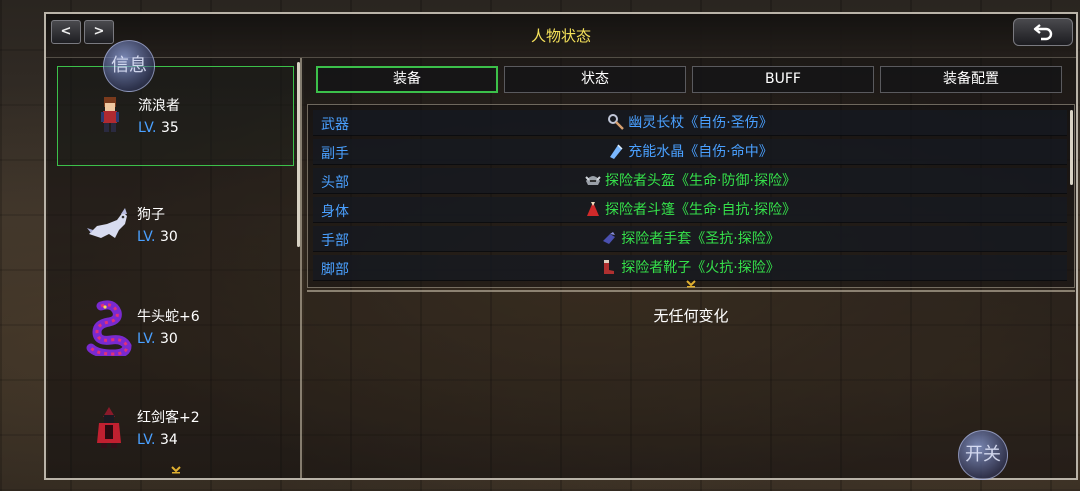  I want to click on equipment-item: 幽灵长杖《自伤·圣伤》, so click(690, 123).